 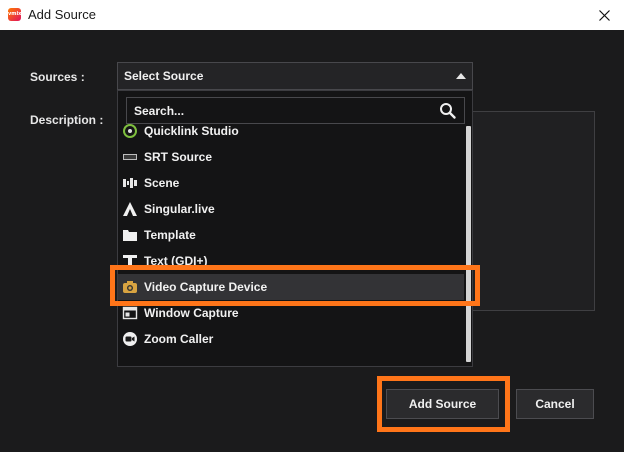 What do you see at coordinates (530, 211) in the screenshot?
I see `description-box` at bounding box center [530, 211].